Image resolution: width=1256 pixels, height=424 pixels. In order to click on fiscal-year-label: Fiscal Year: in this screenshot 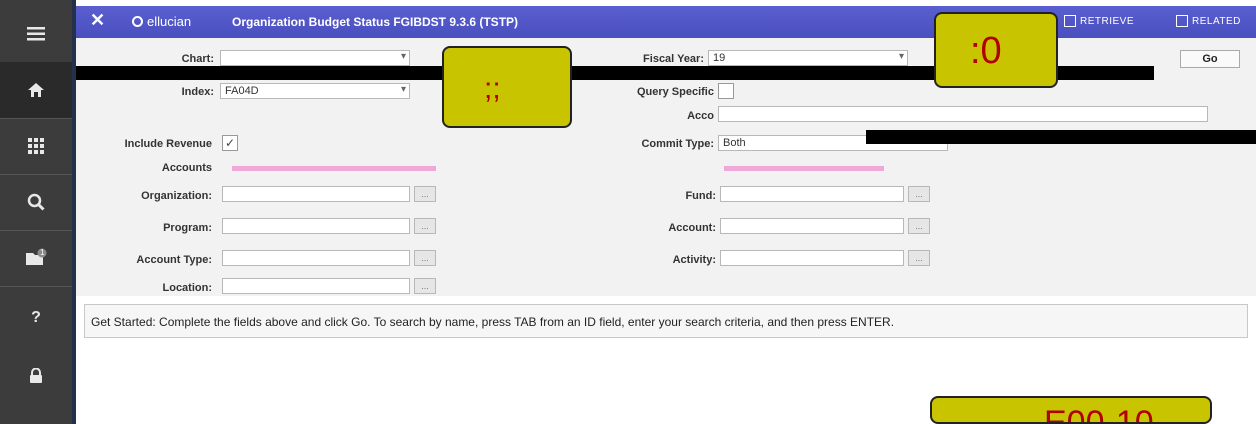, I will do `click(673, 59)`.